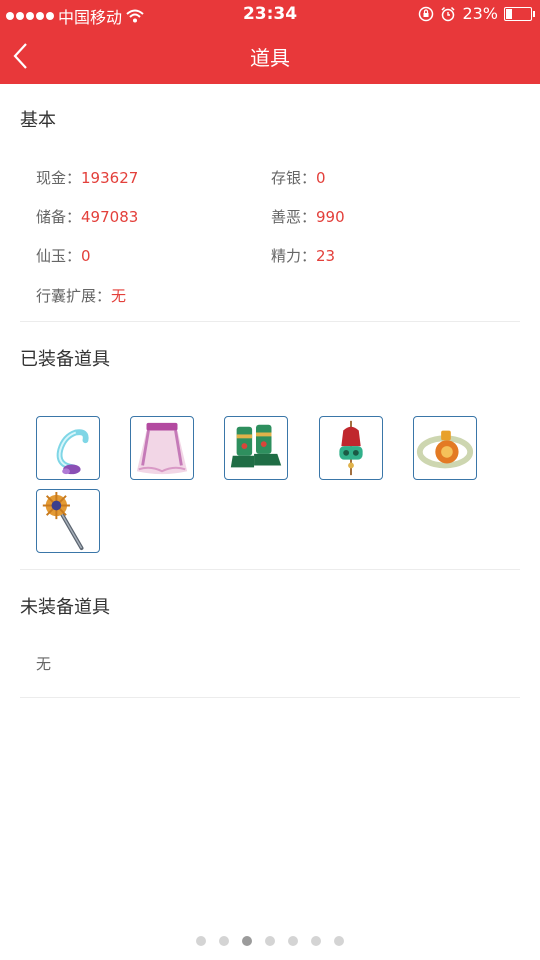 Image resolution: width=540 pixels, height=960 pixels. I want to click on stat-savings: 存银：0, so click(298, 178).